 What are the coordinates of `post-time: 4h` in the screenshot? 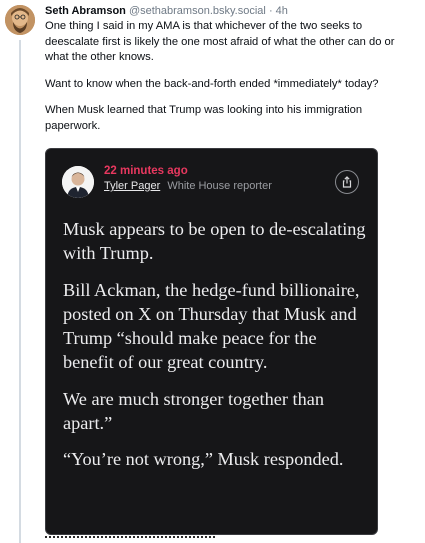 It's located at (282, 11).